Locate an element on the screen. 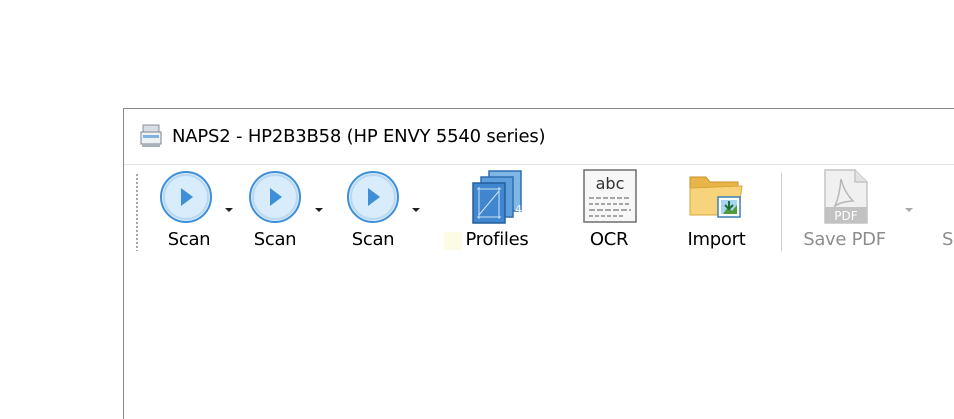  title-bar: NAPS2 - HP2B3B58 (HP ENVY 5540 series) is located at coordinates (539, 136).